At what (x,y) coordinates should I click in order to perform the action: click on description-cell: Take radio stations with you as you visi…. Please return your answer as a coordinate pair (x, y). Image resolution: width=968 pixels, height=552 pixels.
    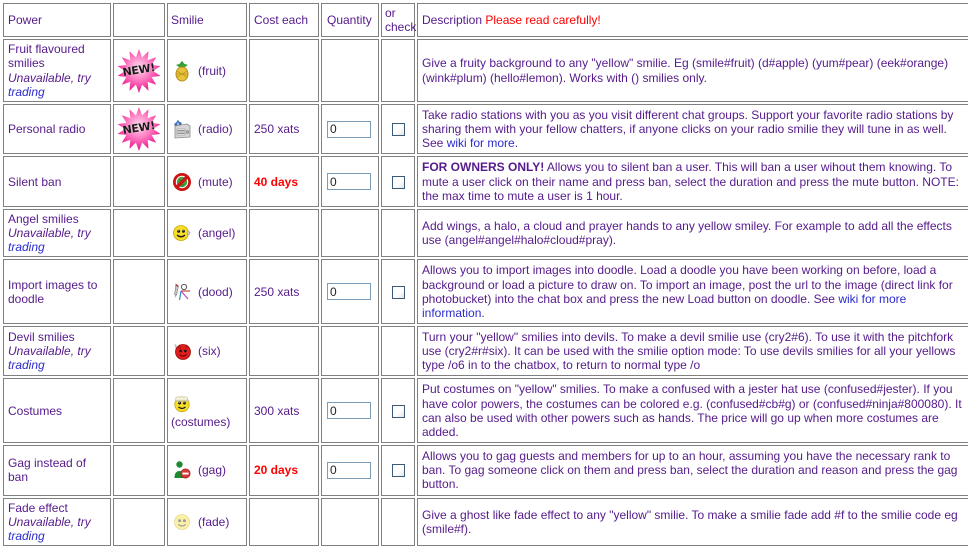
    Looking at the image, I should click on (692, 129).